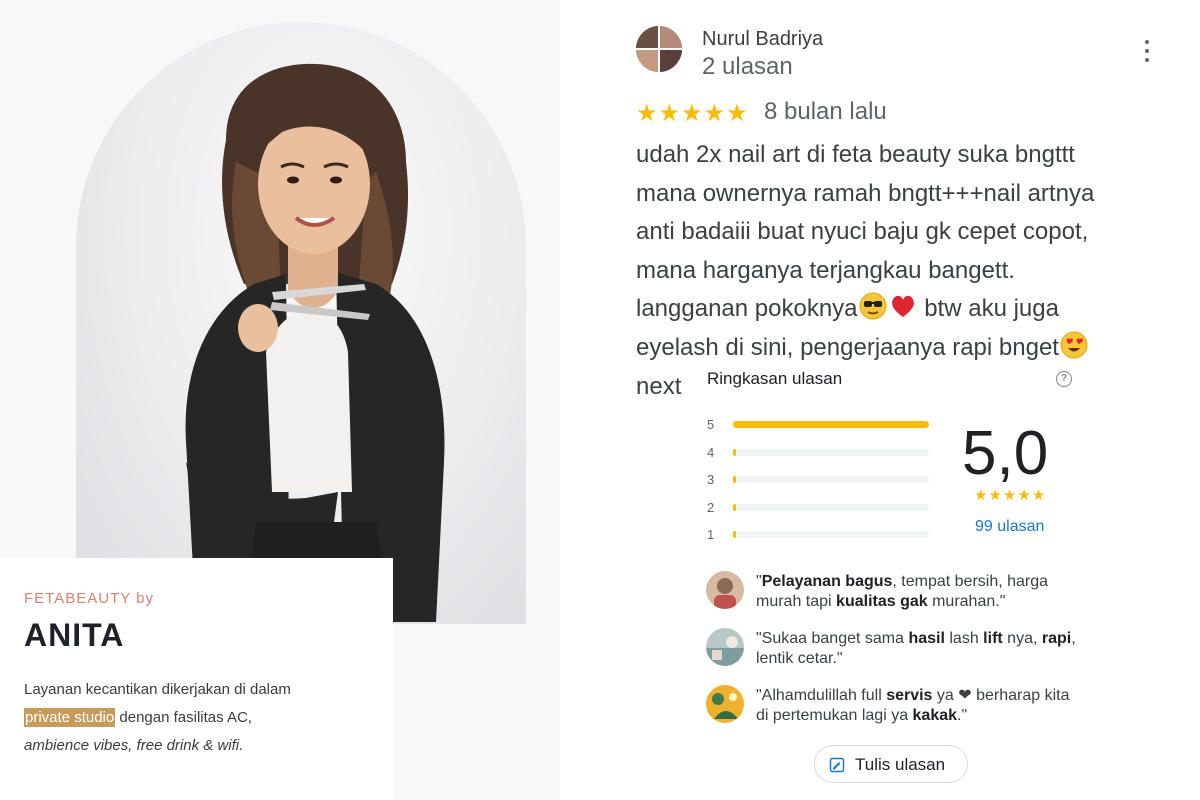  I want to click on reviewer-name: Nurul Badriya, so click(762, 39).